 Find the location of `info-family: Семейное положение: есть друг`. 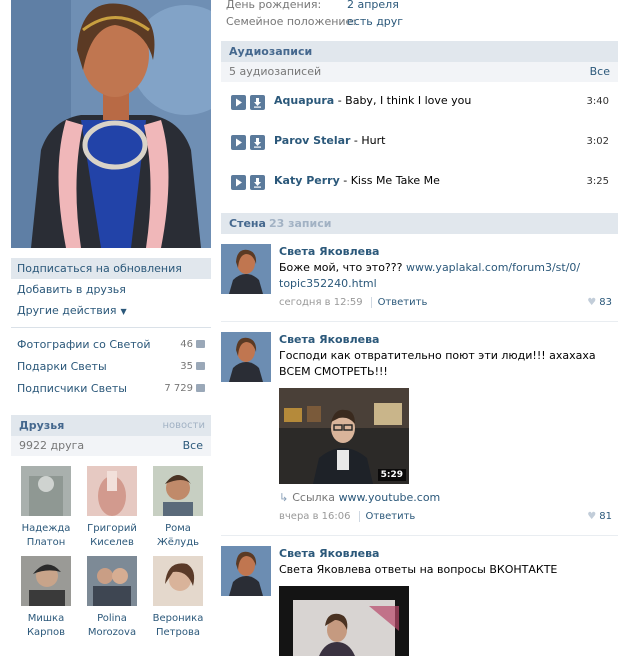

info-family: Семейное положение: есть друг is located at coordinates (419, 21).